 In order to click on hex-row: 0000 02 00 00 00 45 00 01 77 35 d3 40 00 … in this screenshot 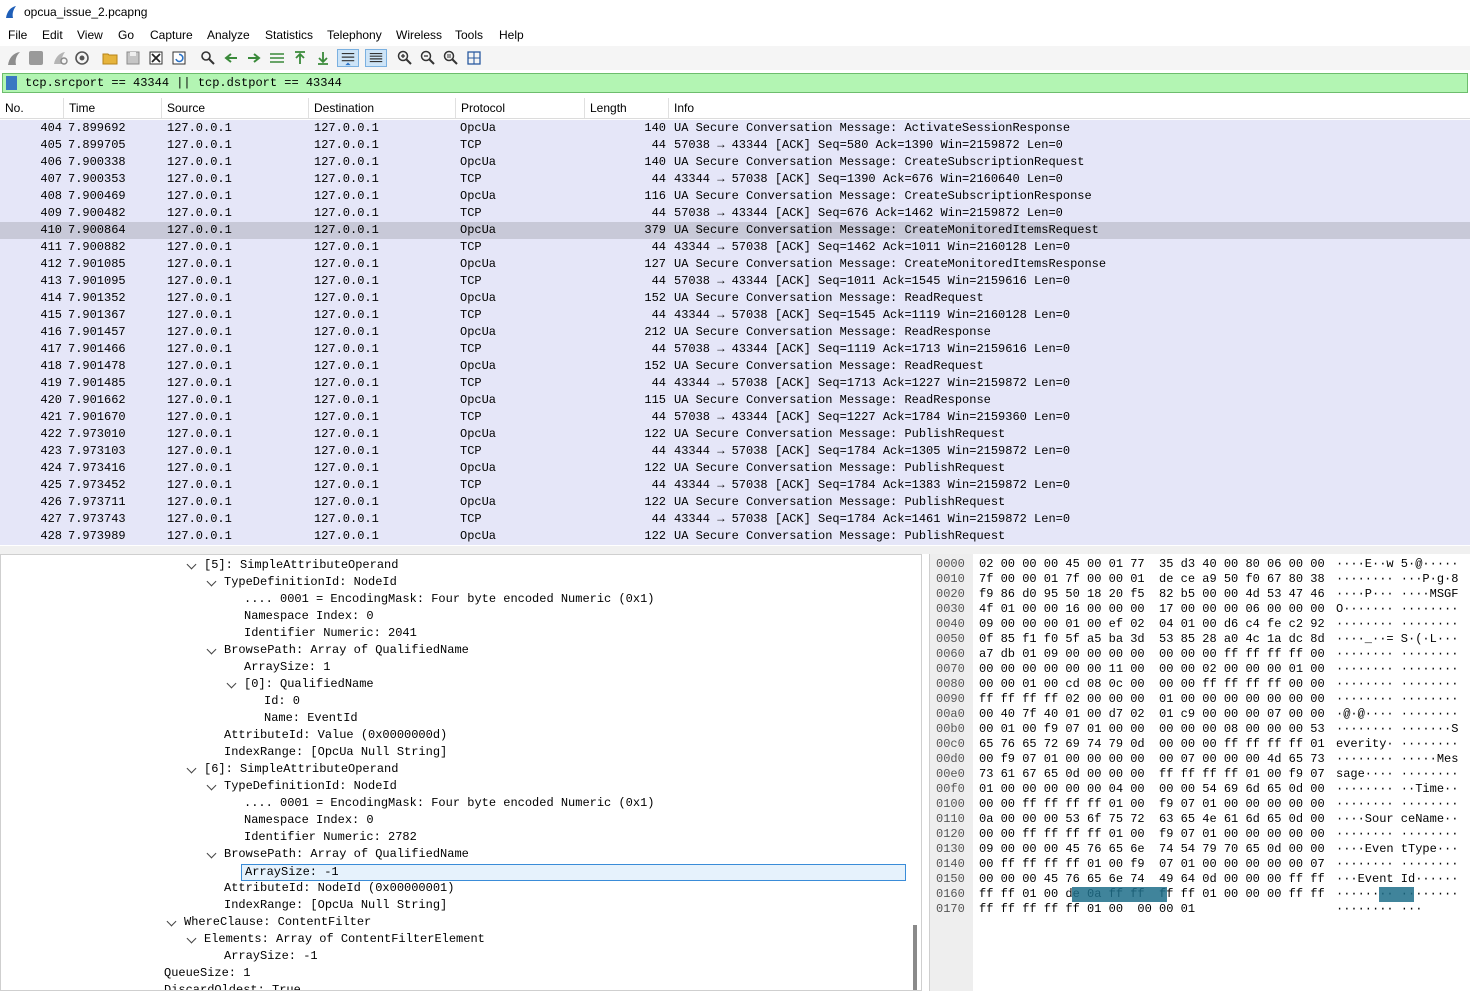, I will do `click(1200, 564)`.